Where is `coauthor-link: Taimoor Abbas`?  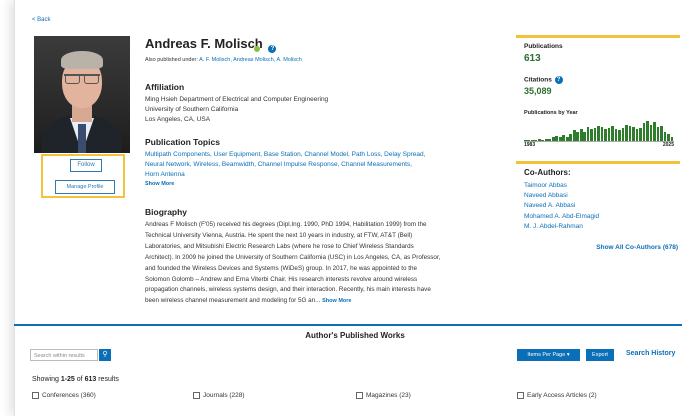
coauthor-link: Taimoor Abbas is located at coordinates (561, 186).